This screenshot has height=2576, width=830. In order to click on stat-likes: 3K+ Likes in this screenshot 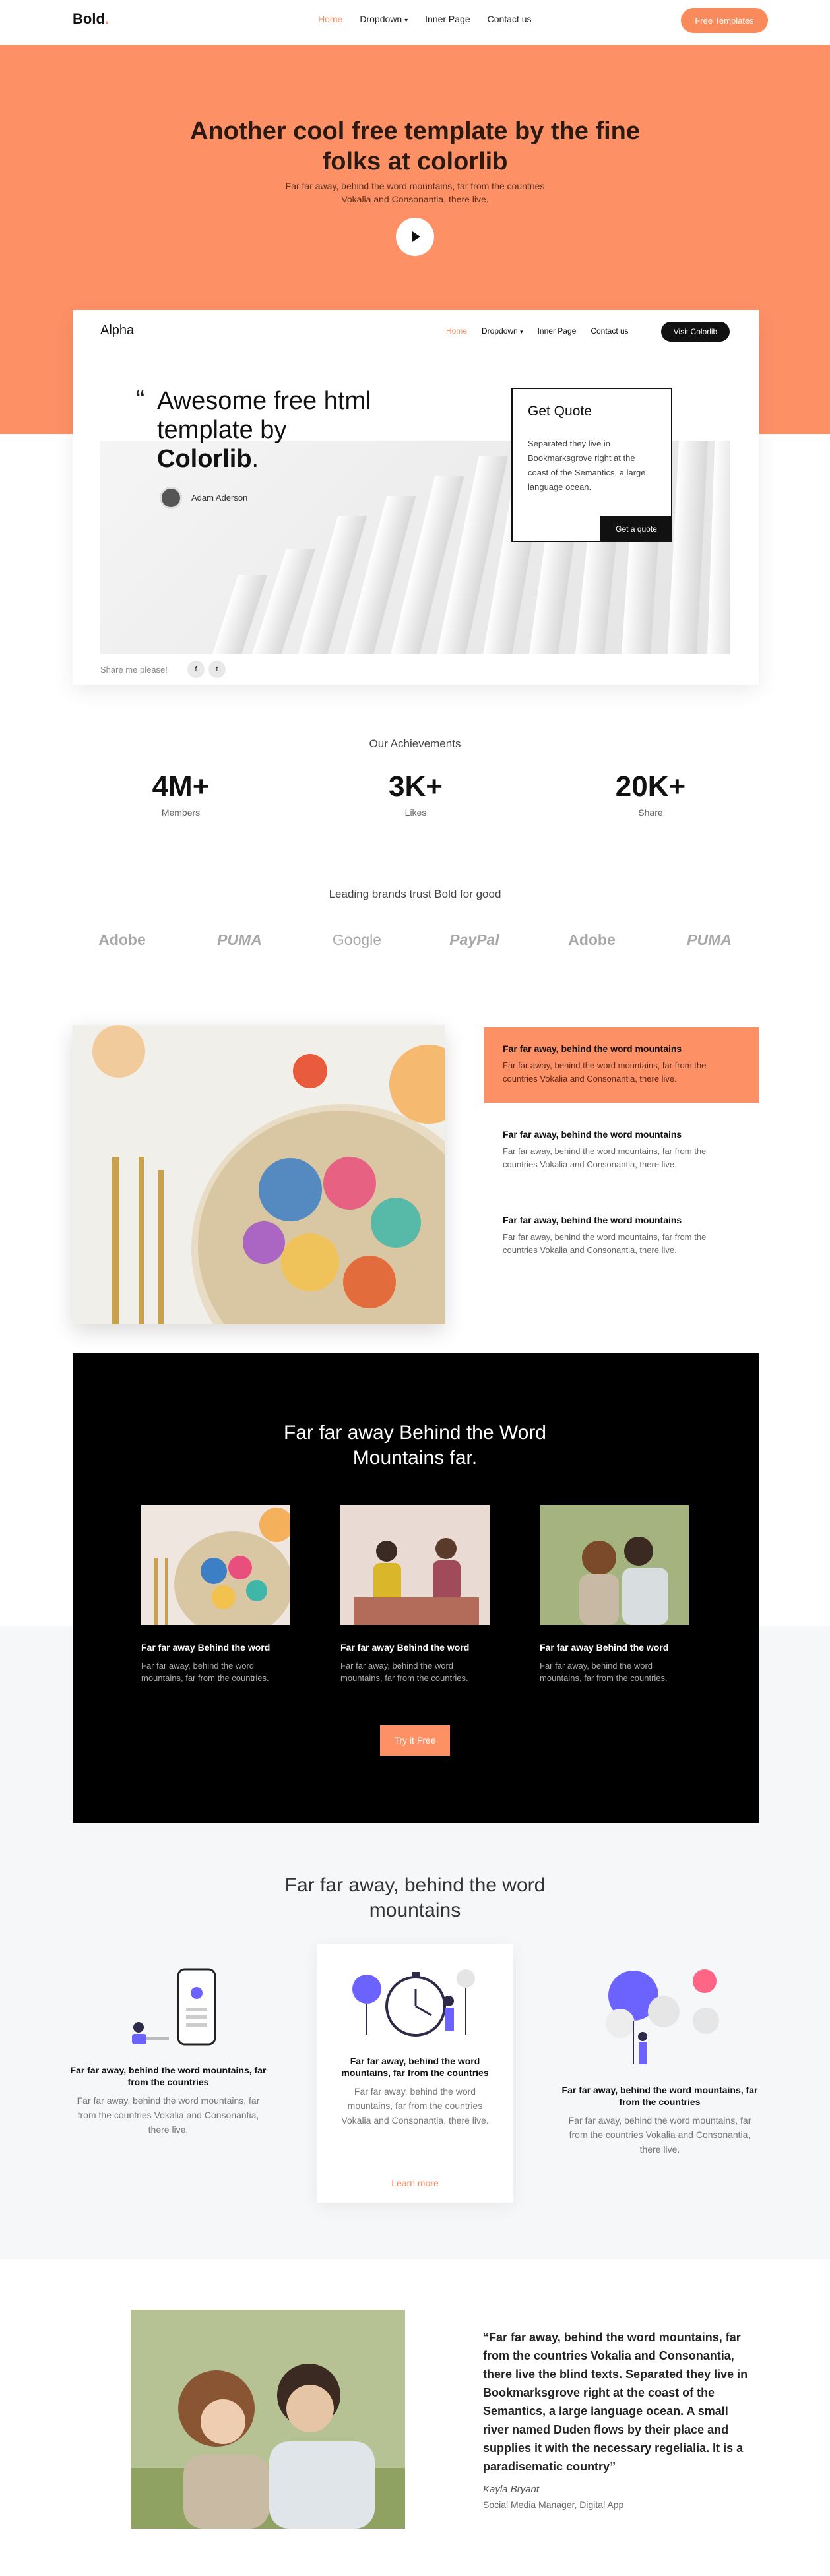, I will do `click(416, 794)`.